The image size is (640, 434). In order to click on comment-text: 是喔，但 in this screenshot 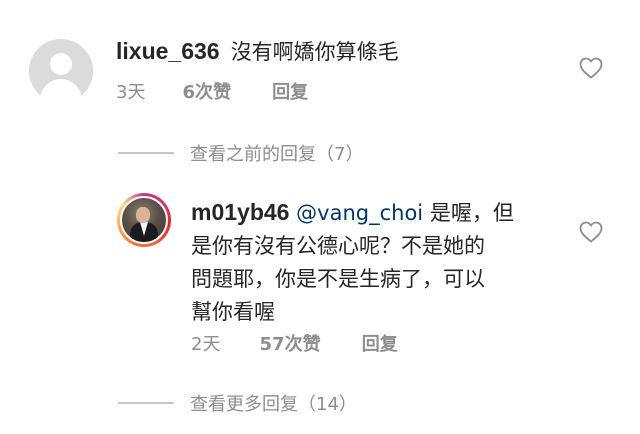, I will do `click(471, 213)`.